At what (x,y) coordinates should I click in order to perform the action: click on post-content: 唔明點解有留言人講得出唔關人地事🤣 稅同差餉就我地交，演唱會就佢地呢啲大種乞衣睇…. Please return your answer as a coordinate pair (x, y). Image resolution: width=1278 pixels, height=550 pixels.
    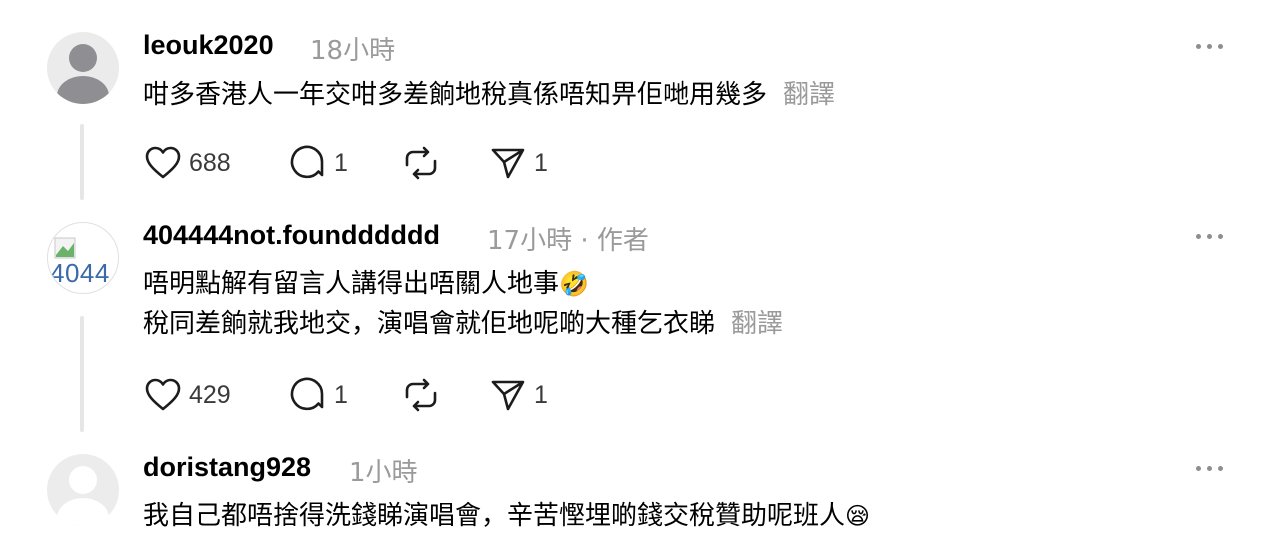
    Looking at the image, I should click on (463, 304).